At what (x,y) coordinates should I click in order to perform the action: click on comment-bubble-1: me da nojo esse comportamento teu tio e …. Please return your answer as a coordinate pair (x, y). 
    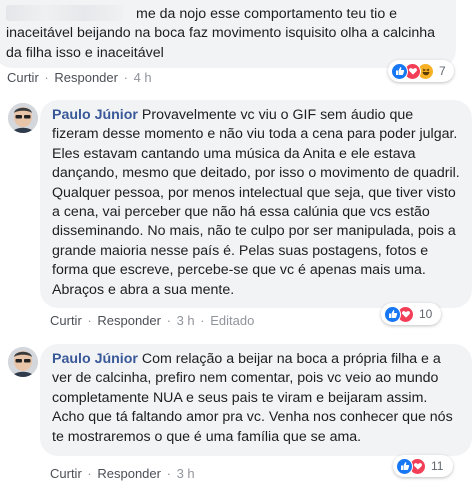
    Looking at the image, I should click on (228, 34).